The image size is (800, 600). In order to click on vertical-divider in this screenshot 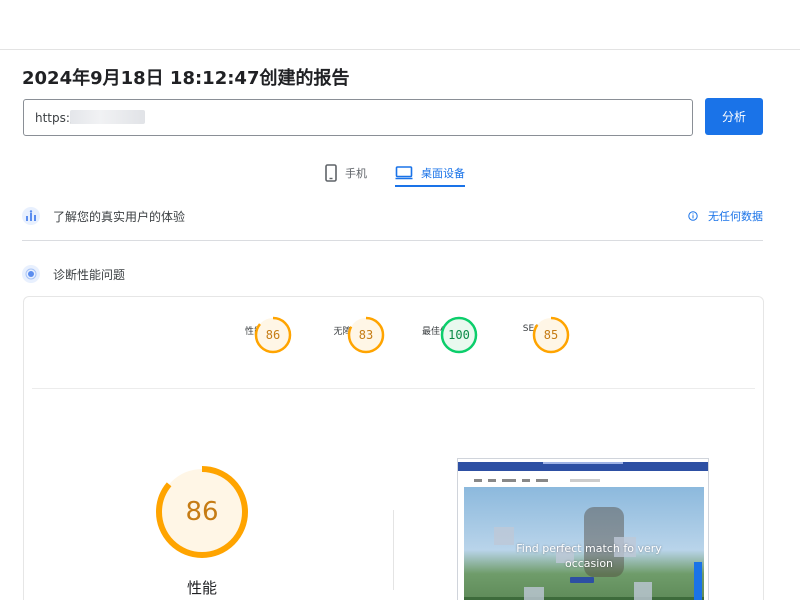, I will do `click(393, 550)`.